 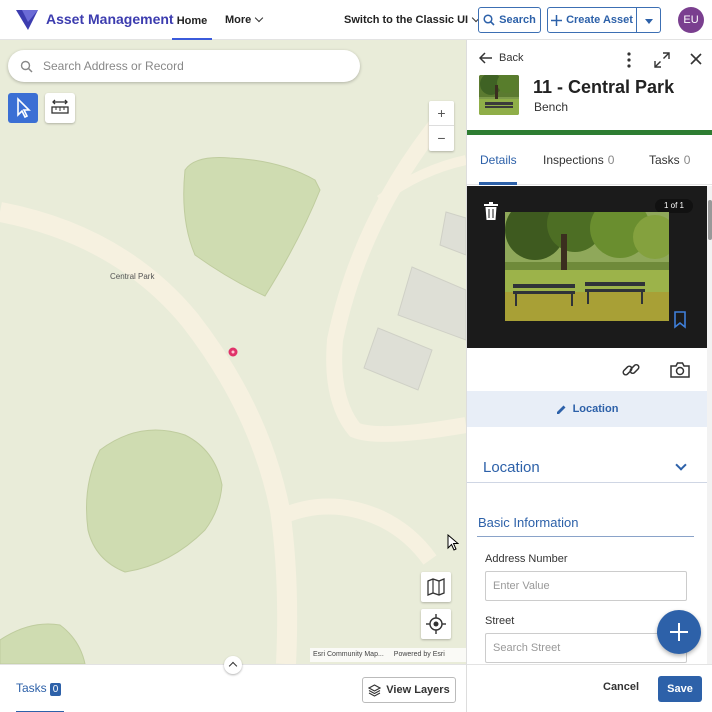 I want to click on map-search-placeholder: Search Address or Record, so click(x=113, y=66).